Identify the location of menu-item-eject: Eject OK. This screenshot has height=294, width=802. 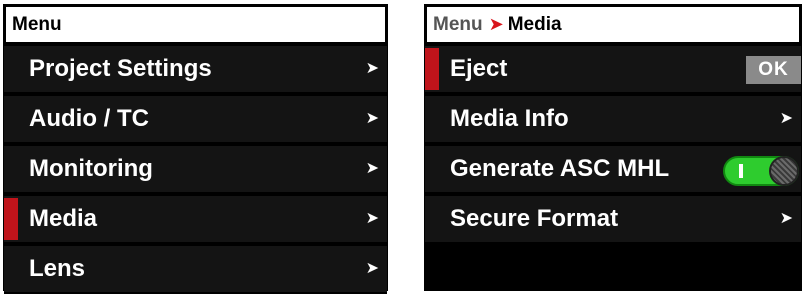
(613, 70).